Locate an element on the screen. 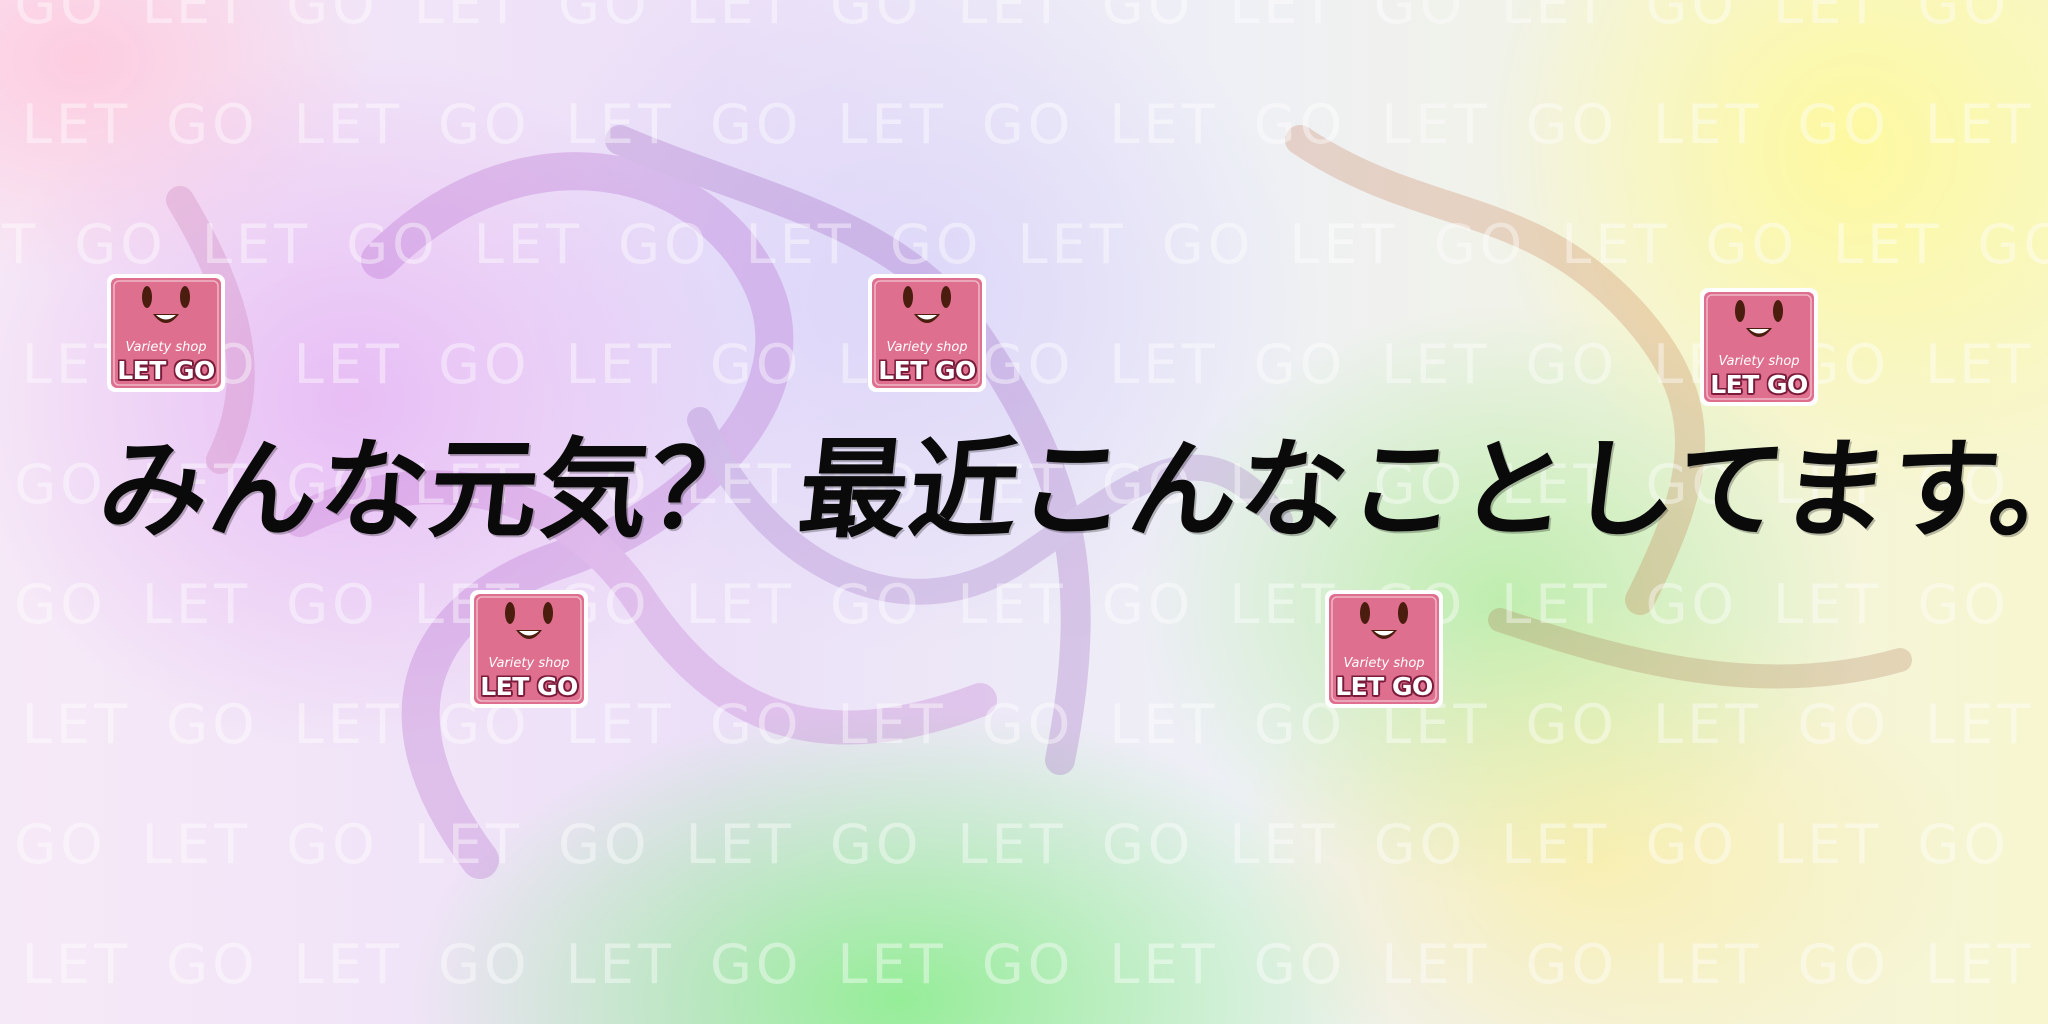 This screenshot has width=2048, height=1024. headline: みんな元気？ 最近こんなことしてます。 is located at coordinates (1070, 490).